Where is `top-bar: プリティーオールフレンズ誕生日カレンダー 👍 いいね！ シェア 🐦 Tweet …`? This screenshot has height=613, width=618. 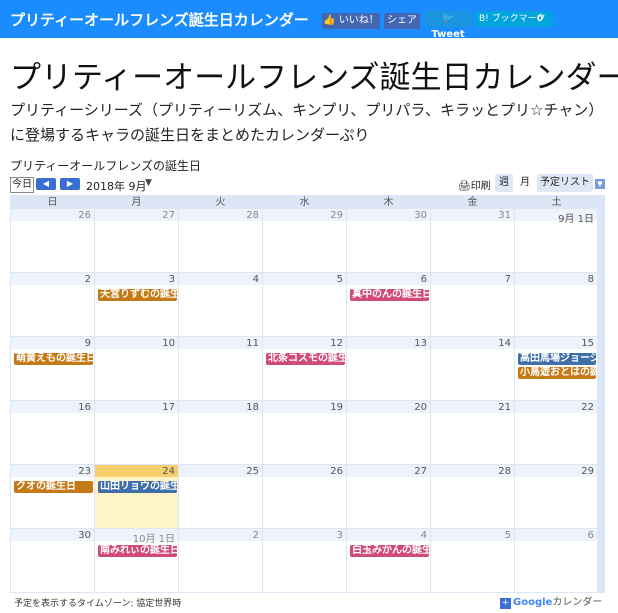 top-bar: プリティーオールフレンズ誕生日カレンダー 👍 いいね！ シェア 🐦 Tweet … is located at coordinates (309, 20).